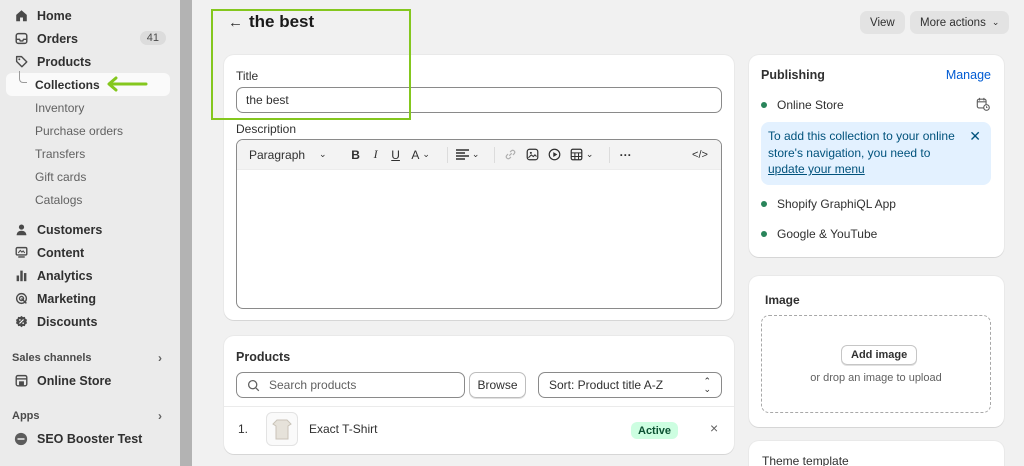 This screenshot has width=1024, height=466. Describe the element at coordinates (90, 130) in the screenshot. I see `sidebar-item-purchase-orders: Purchase orders` at that location.